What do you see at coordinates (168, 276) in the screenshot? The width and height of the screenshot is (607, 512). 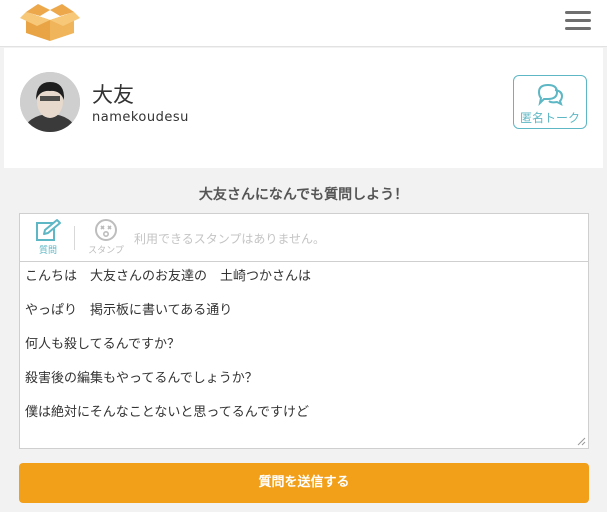 I see `question-line: こんちは 大友さんのお友達の 土崎つかさんは` at bounding box center [168, 276].